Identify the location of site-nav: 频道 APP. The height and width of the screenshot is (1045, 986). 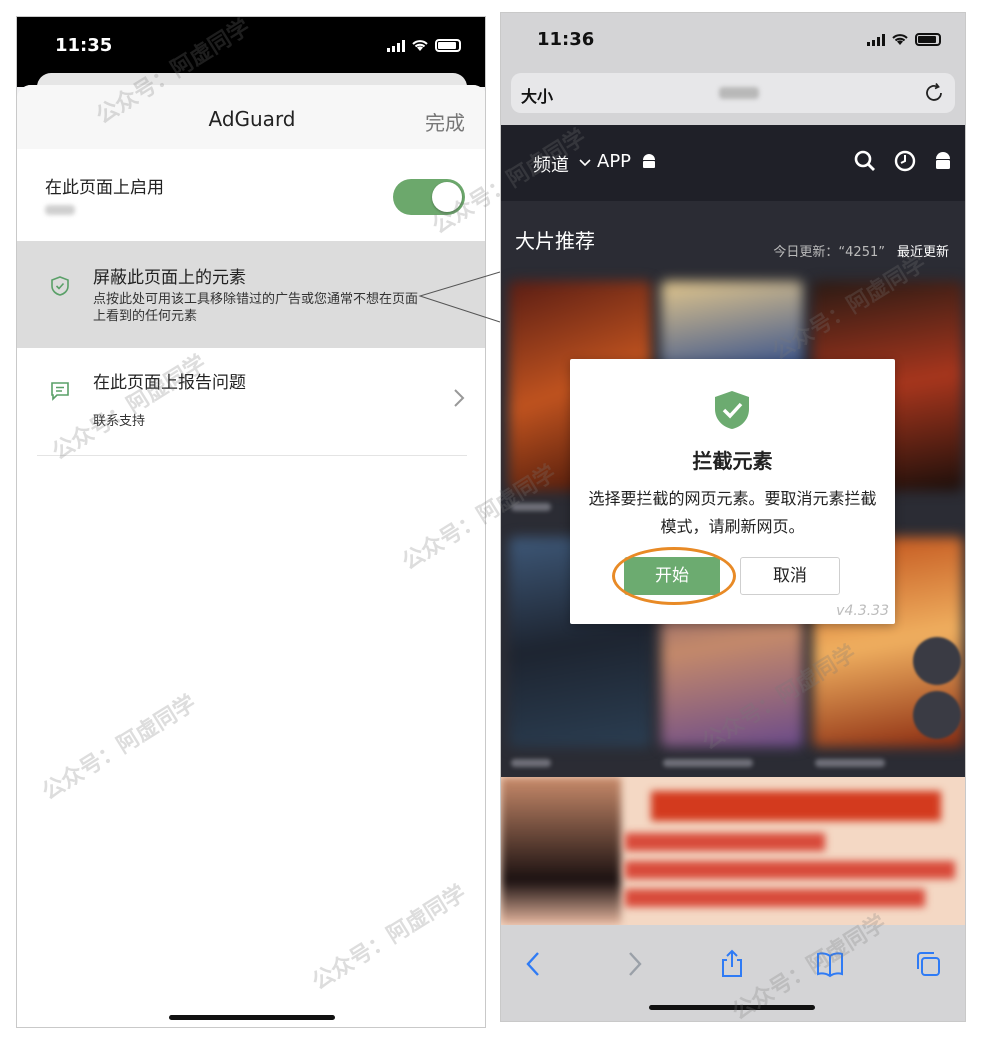
(733, 163).